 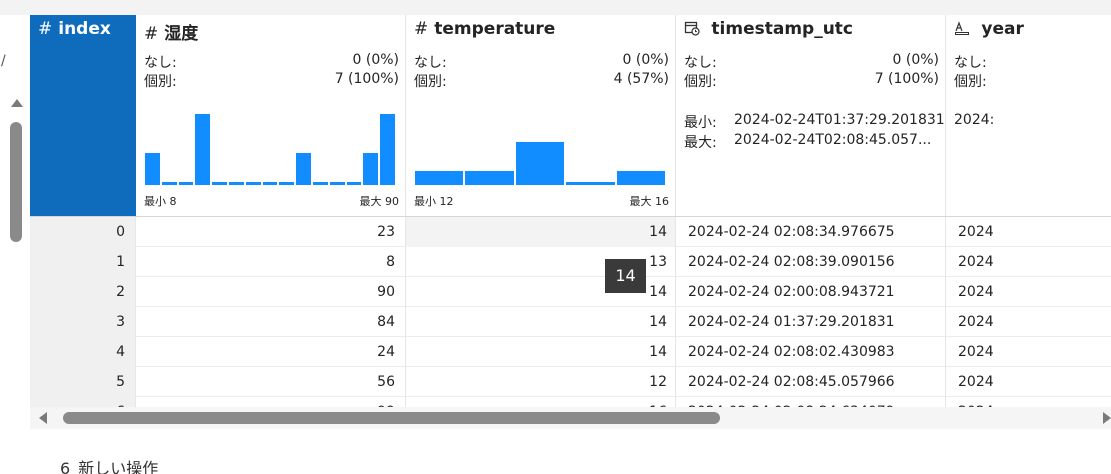 I want to click on max-label: 最大 90, so click(x=379, y=201).